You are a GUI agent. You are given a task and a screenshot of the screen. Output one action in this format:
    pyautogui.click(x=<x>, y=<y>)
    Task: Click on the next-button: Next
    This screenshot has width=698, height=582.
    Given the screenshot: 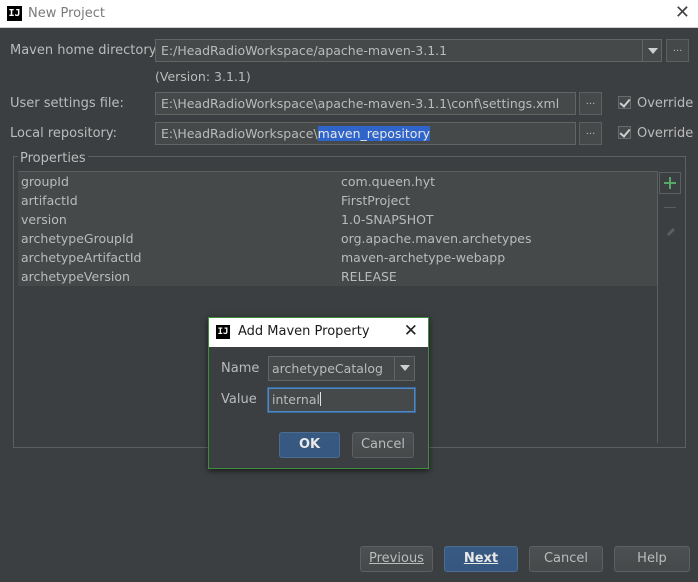 What is the action you would take?
    pyautogui.click(x=481, y=559)
    